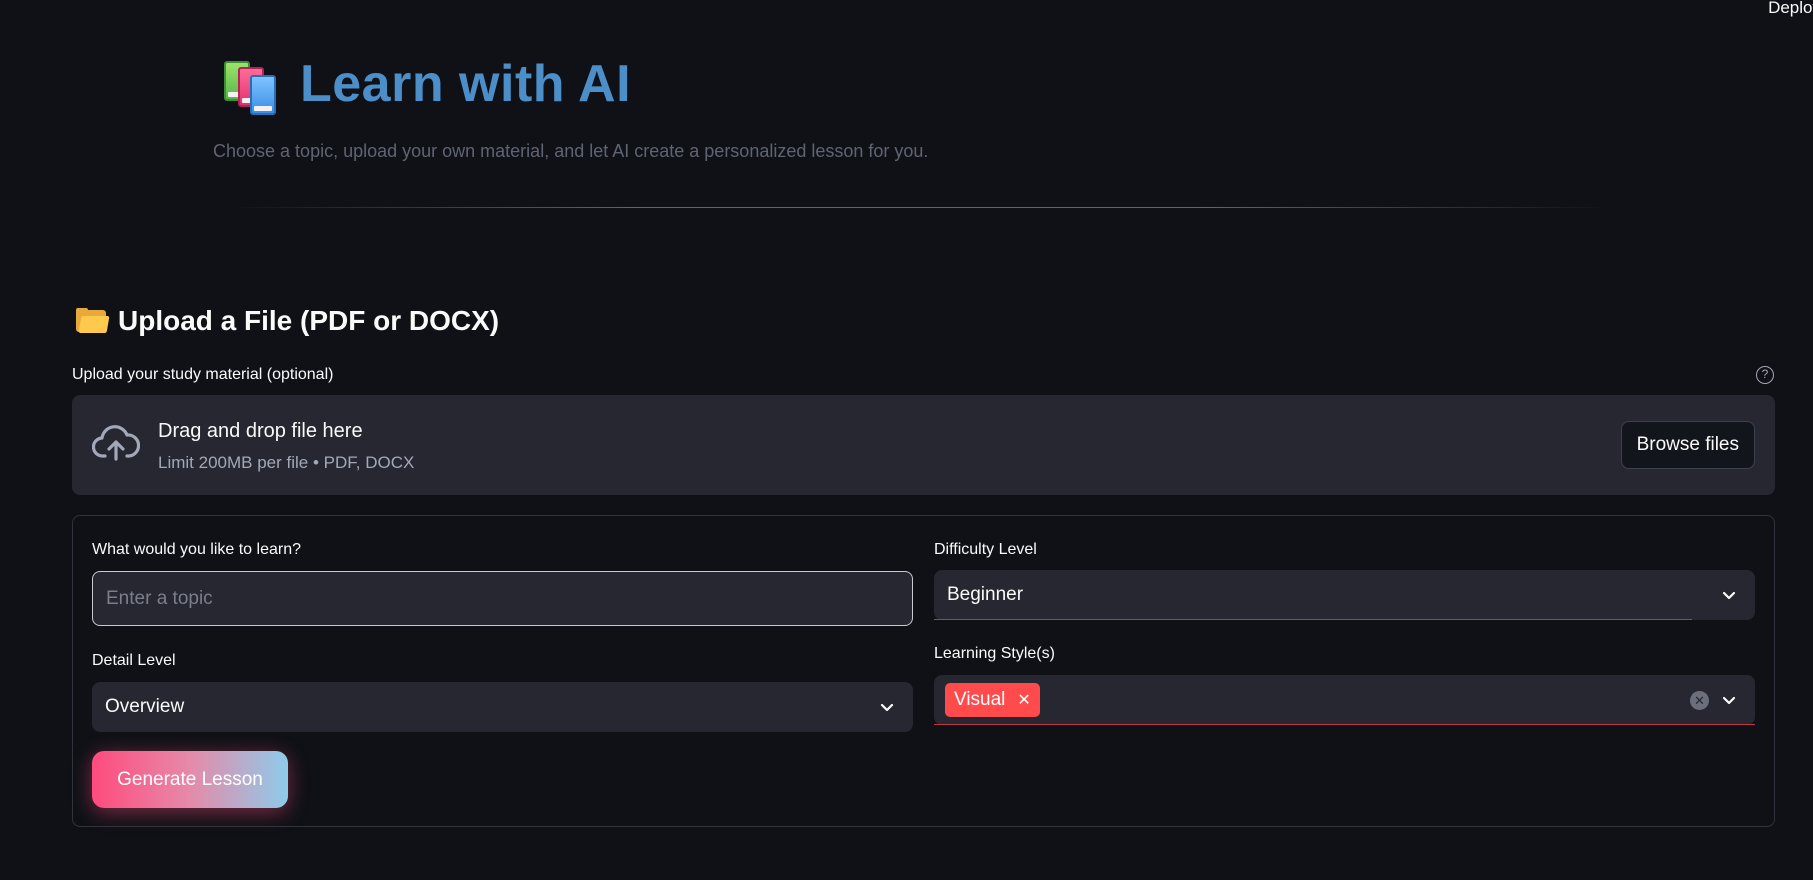 The height and width of the screenshot is (880, 1813). Describe the element at coordinates (196, 549) in the screenshot. I see `topic-label: What would you like to learn?` at that location.